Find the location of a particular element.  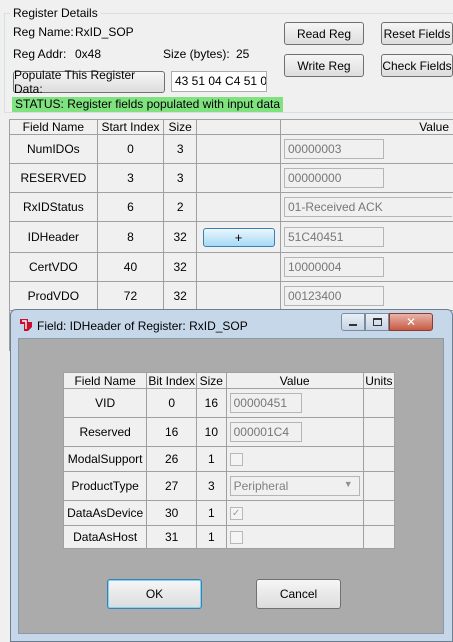

size-cell: 3 is located at coordinates (180, 178).